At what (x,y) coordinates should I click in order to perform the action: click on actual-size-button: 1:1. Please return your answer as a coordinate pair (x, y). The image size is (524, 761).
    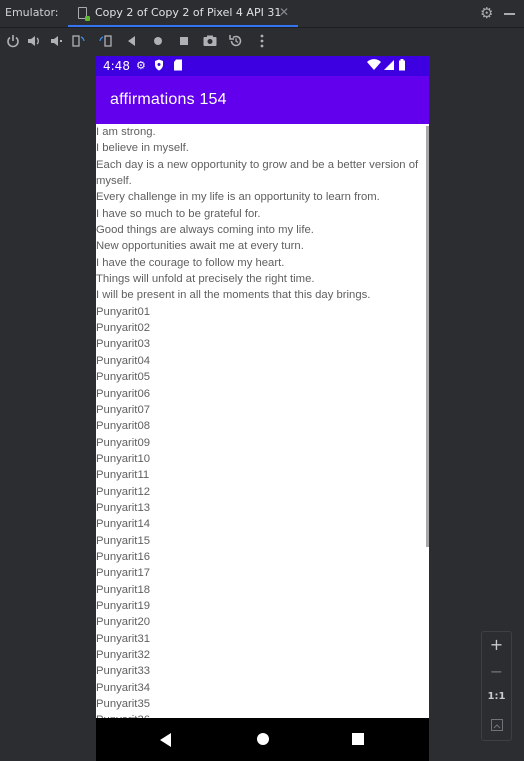
    Looking at the image, I should click on (496, 696).